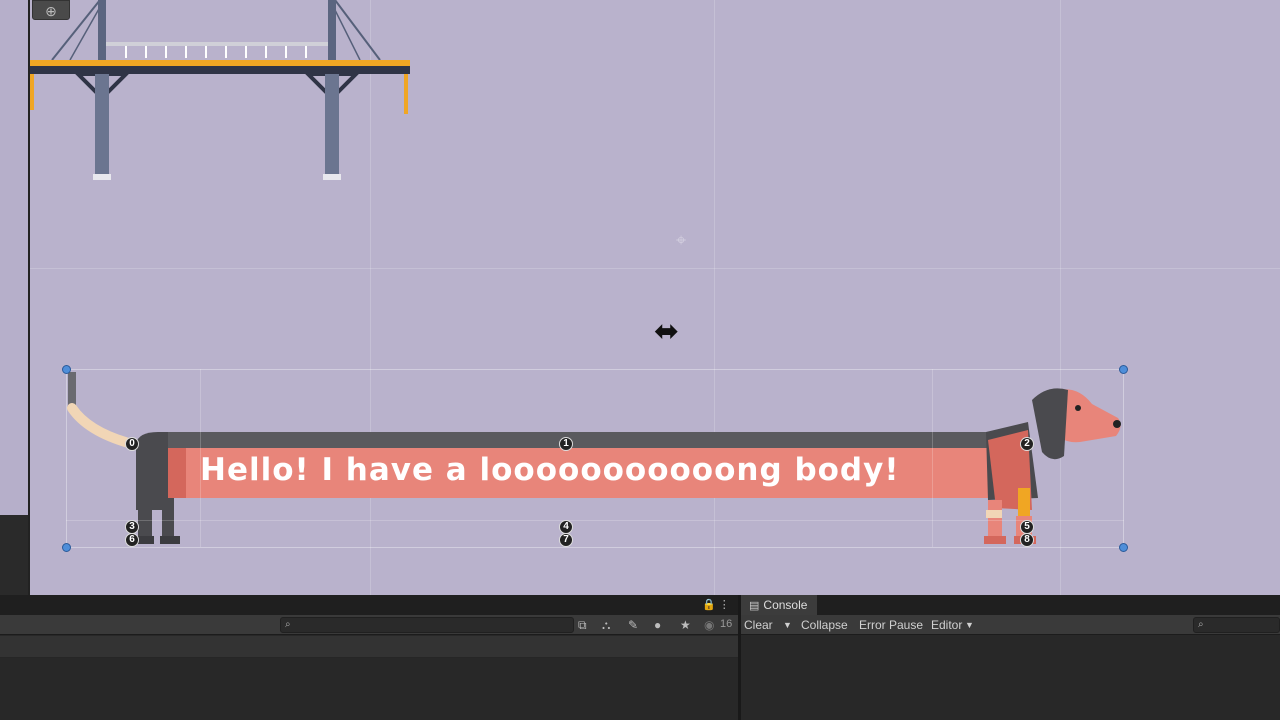 The image size is (1280, 720). I want to click on clear-dropdown-icon: ▼, so click(787, 625).